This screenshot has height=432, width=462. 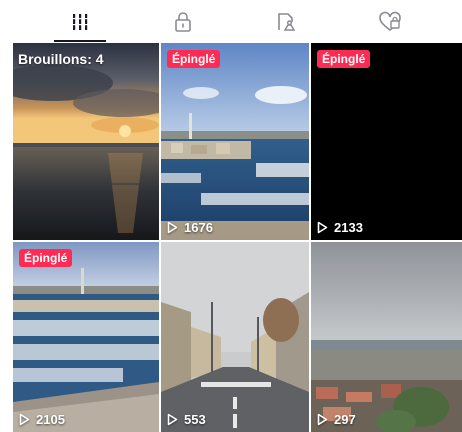 What do you see at coordinates (345, 419) in the screenshot?
I see `view-count-value: 297` at bounding box center [345, 419].